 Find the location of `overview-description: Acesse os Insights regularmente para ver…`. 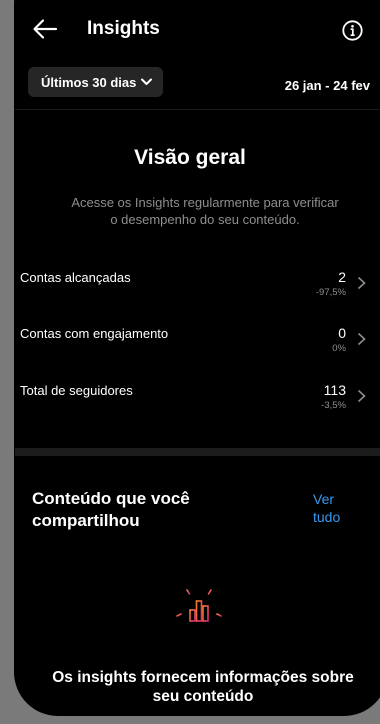

overview-description: Acesse os Insights regularmente para ver… is located at coordinates (205, 211).